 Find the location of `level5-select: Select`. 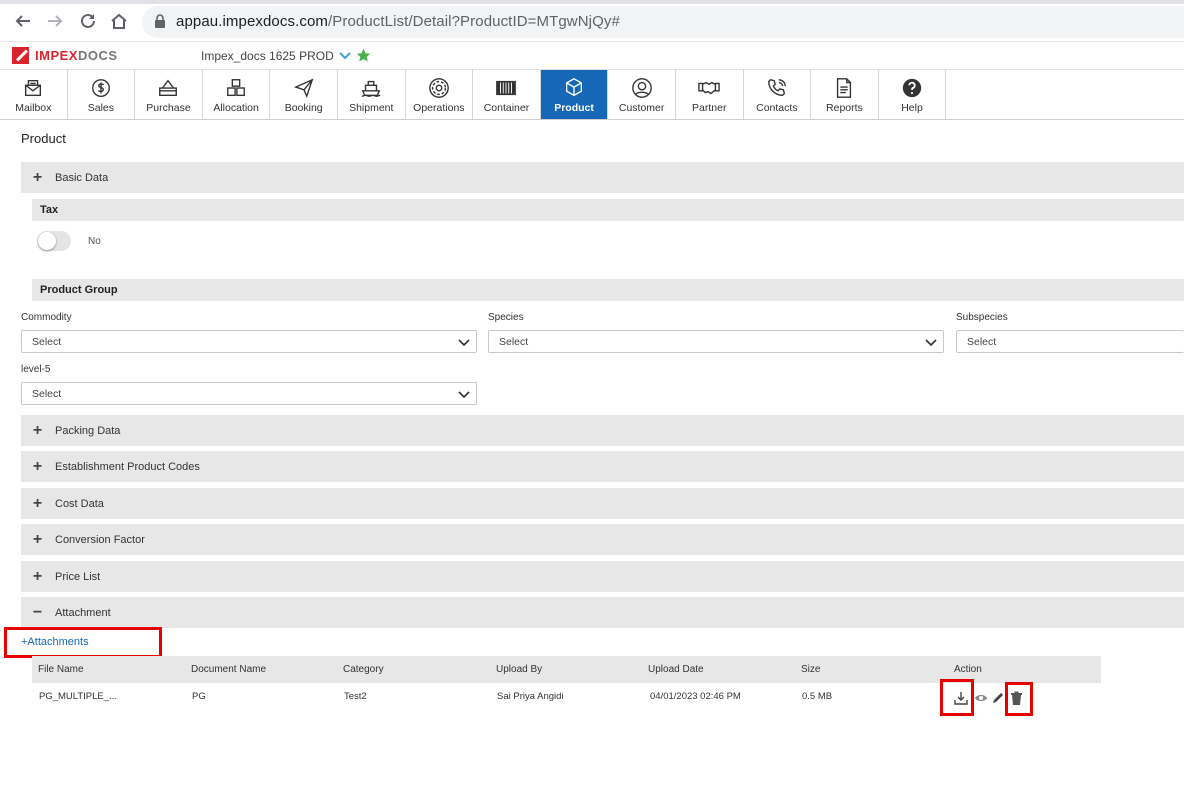

level5-select: Select is located at coordinates (249, 393).